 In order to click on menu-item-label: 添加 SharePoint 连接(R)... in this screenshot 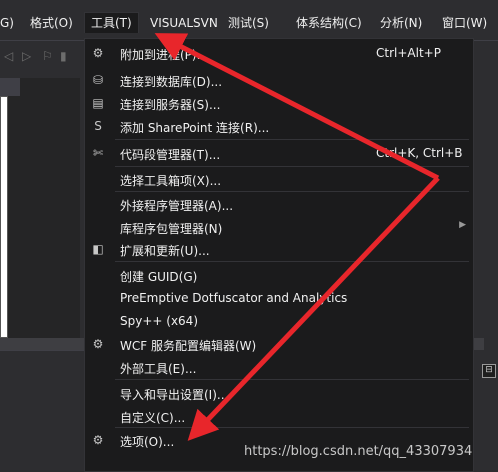, I will do `click(195, 128)`.